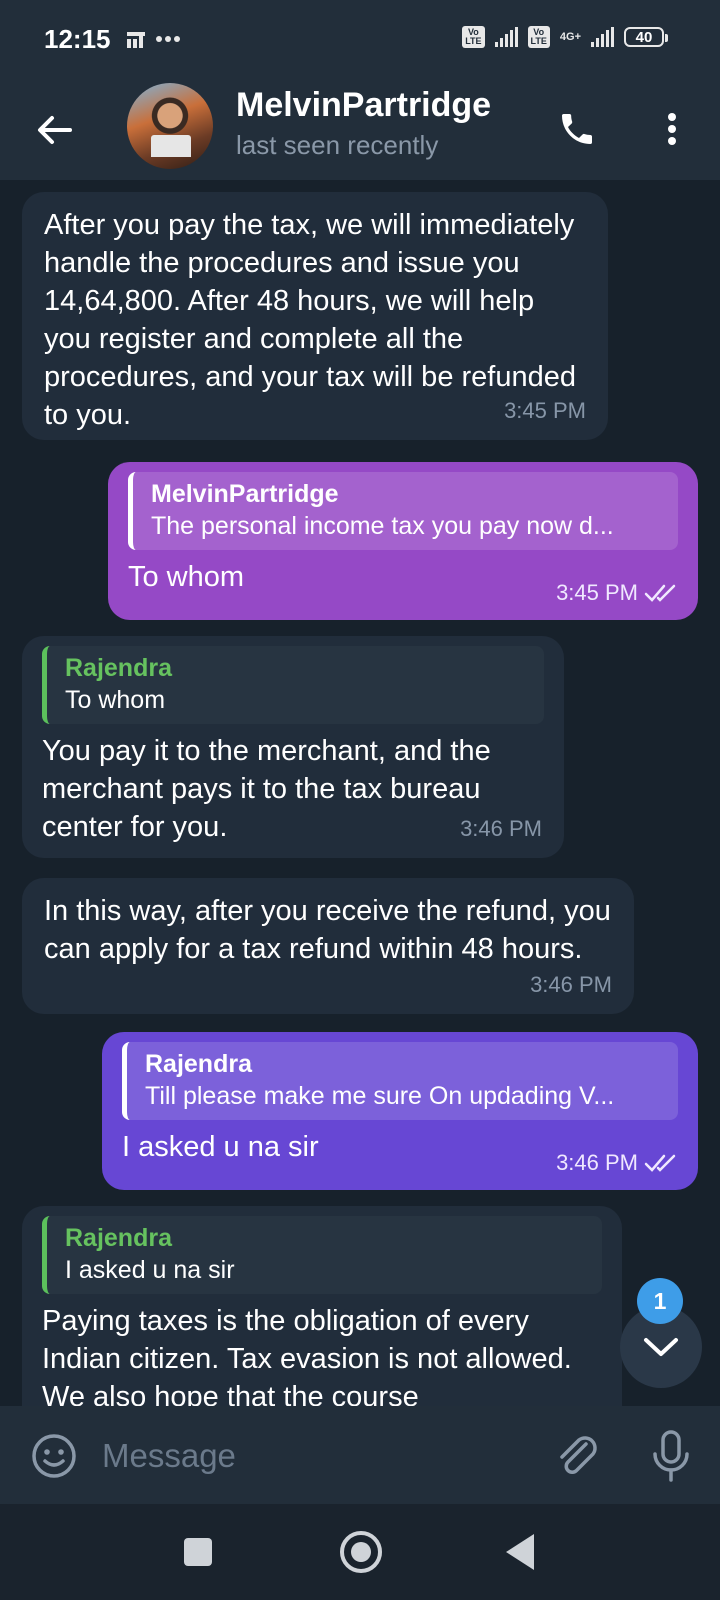 The width and height of the screenshot is (720, 1600). I want to click on smiley-icon, so click(54, 1456).